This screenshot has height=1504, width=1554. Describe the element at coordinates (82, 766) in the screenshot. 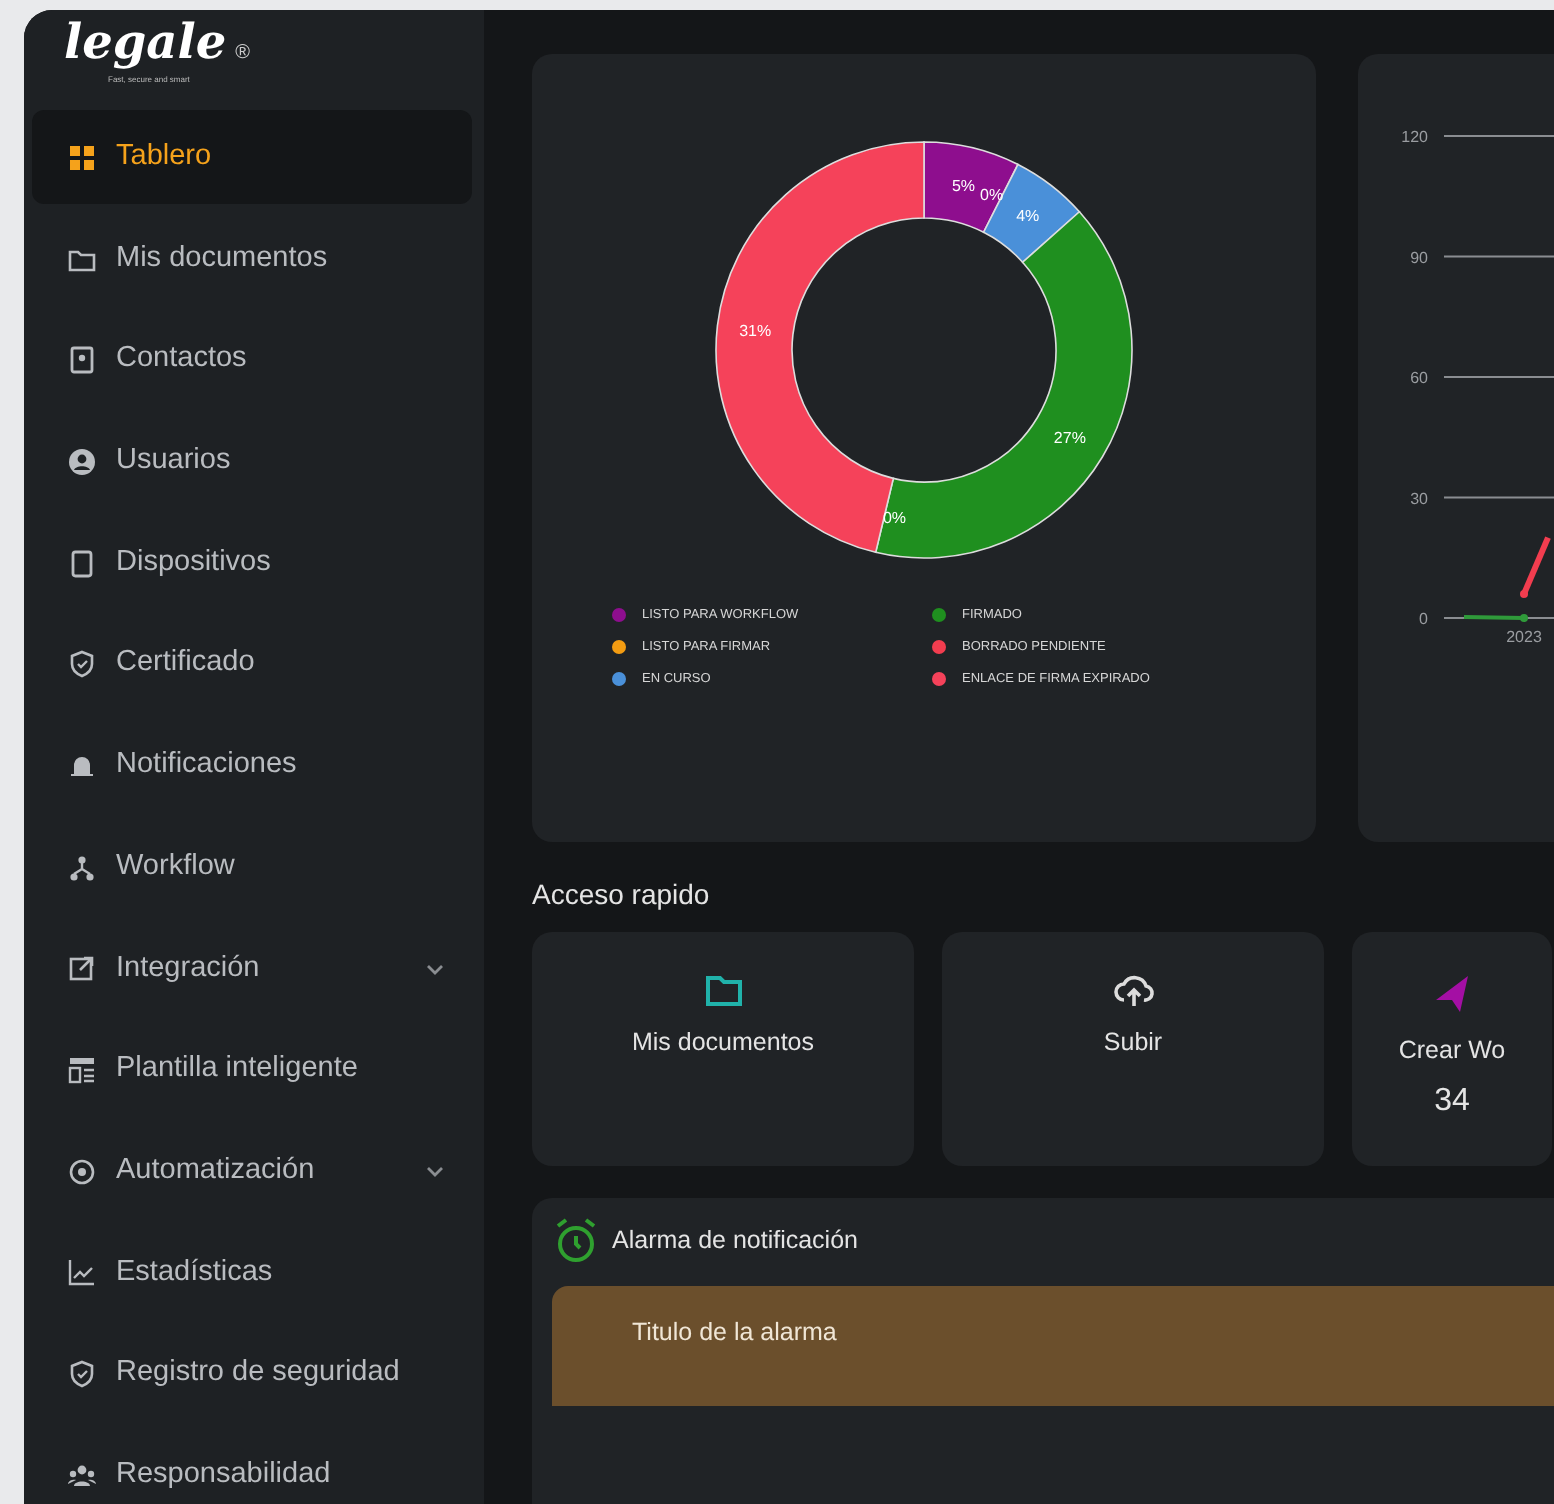

I see `bell-icon` at that location.